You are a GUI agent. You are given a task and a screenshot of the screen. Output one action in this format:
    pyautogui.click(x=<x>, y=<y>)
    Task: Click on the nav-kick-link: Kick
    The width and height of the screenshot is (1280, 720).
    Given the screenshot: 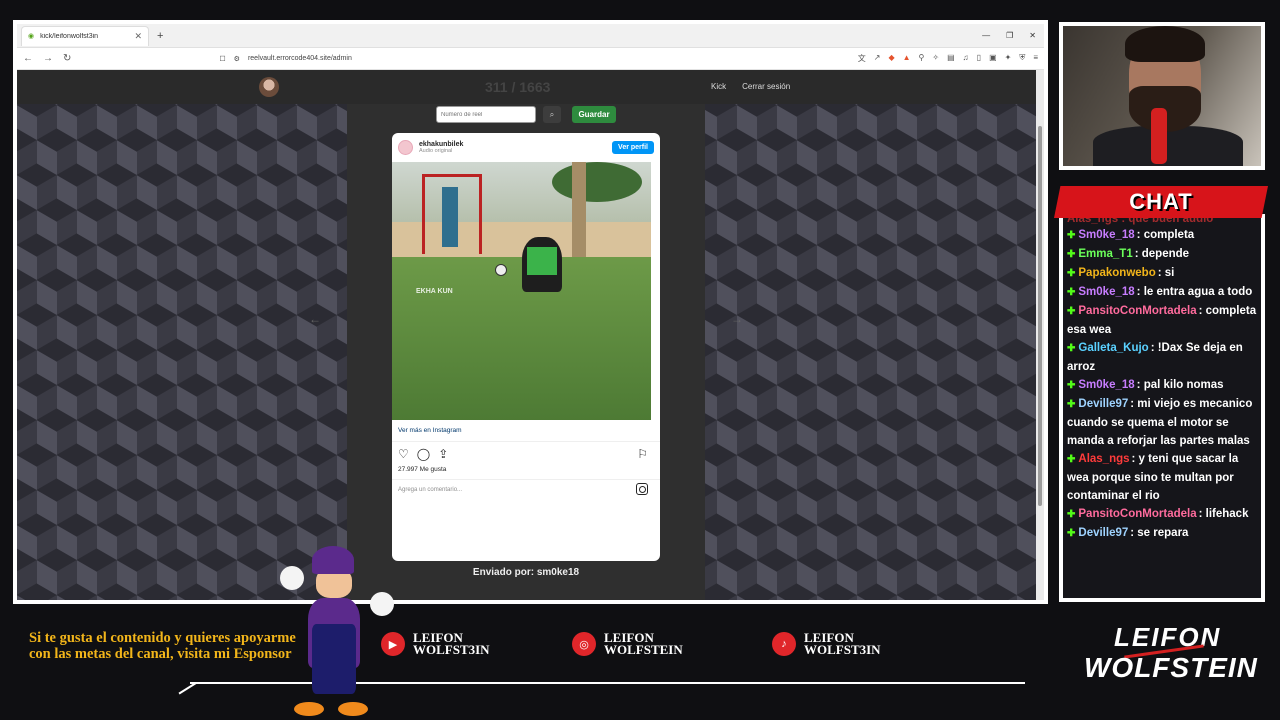 What is the action you would take?
    pyautogui.click(x=718, y=86)
    